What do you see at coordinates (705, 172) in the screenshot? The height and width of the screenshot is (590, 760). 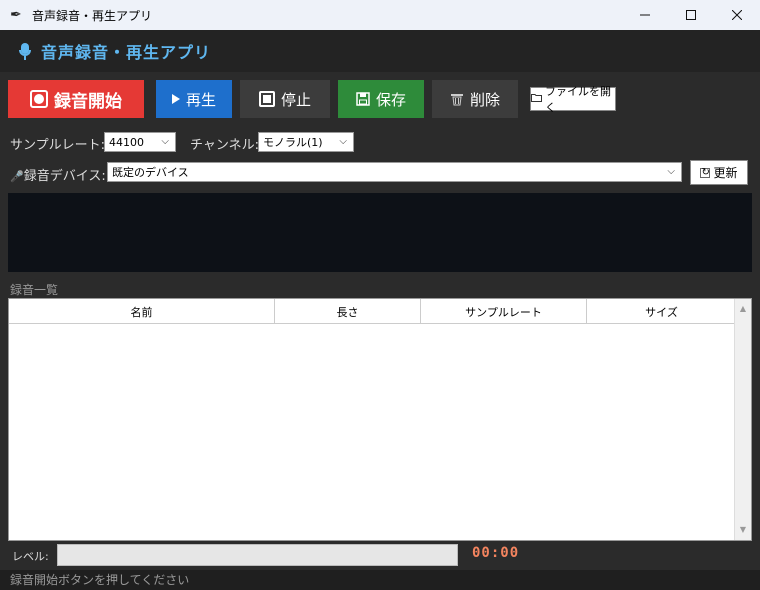 I see `refresh-icon: ↻` at bounding box center [705, 172].